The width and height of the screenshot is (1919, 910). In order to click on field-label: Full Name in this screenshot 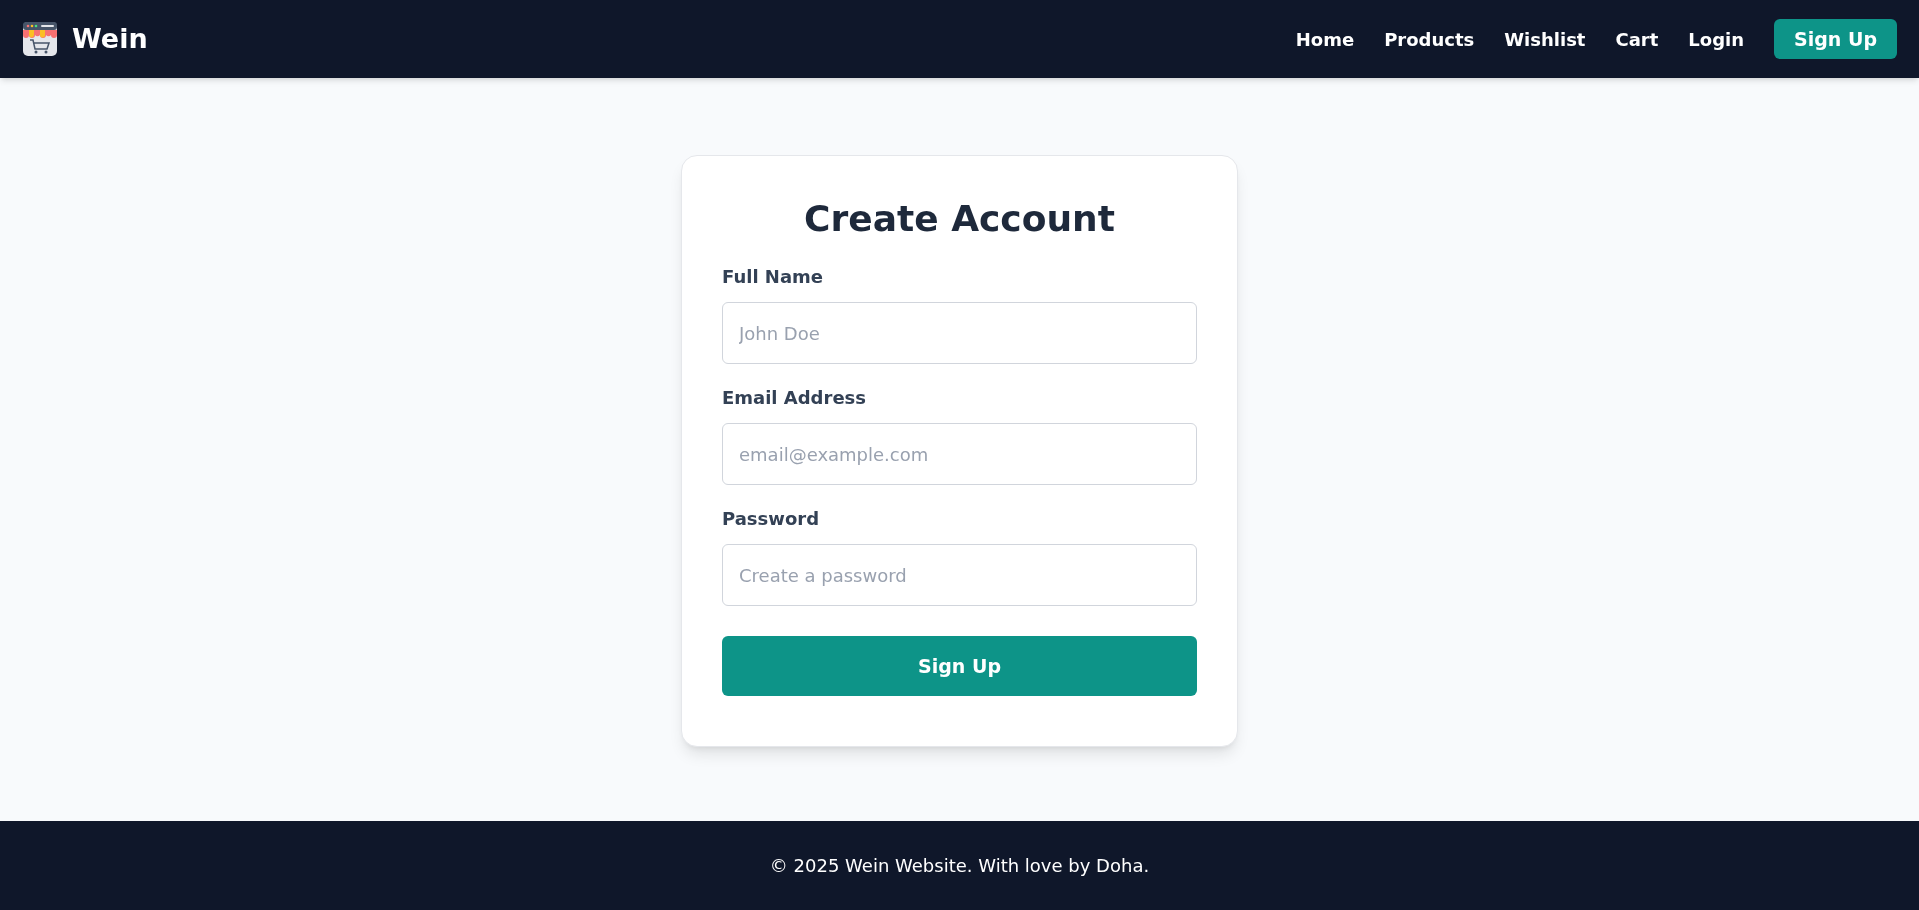, I will do `click(773, 277)`.